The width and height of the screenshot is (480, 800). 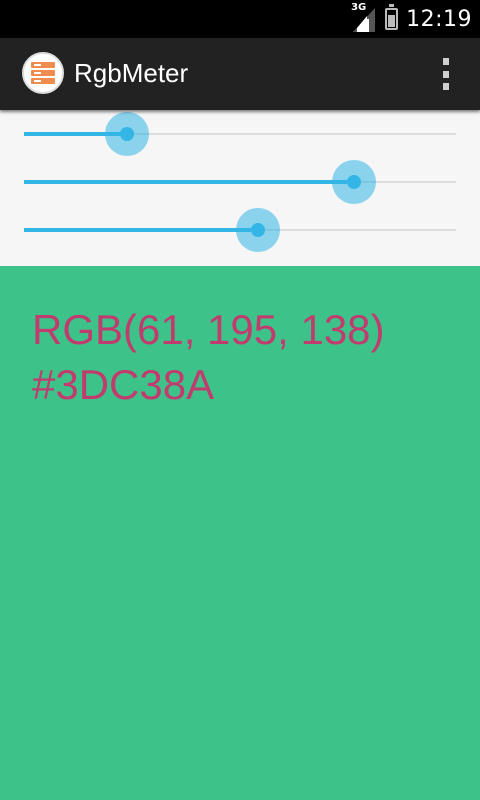 I want to click on hex-value-label: #3DC38A, so click(x=123, y=384).